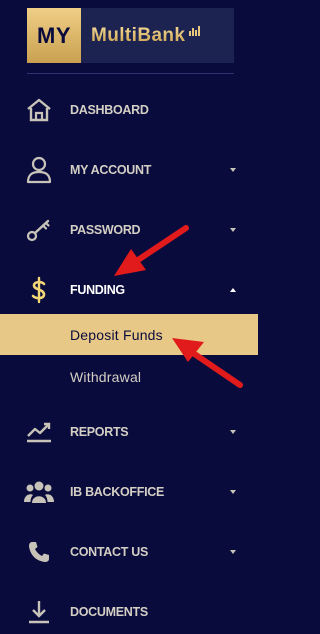 The width and height of the screenshot is (320, 634). Describe the element at coordinates (105, 230) in the screenshot. I see `menu-label-password: PASSWORD` at that location.